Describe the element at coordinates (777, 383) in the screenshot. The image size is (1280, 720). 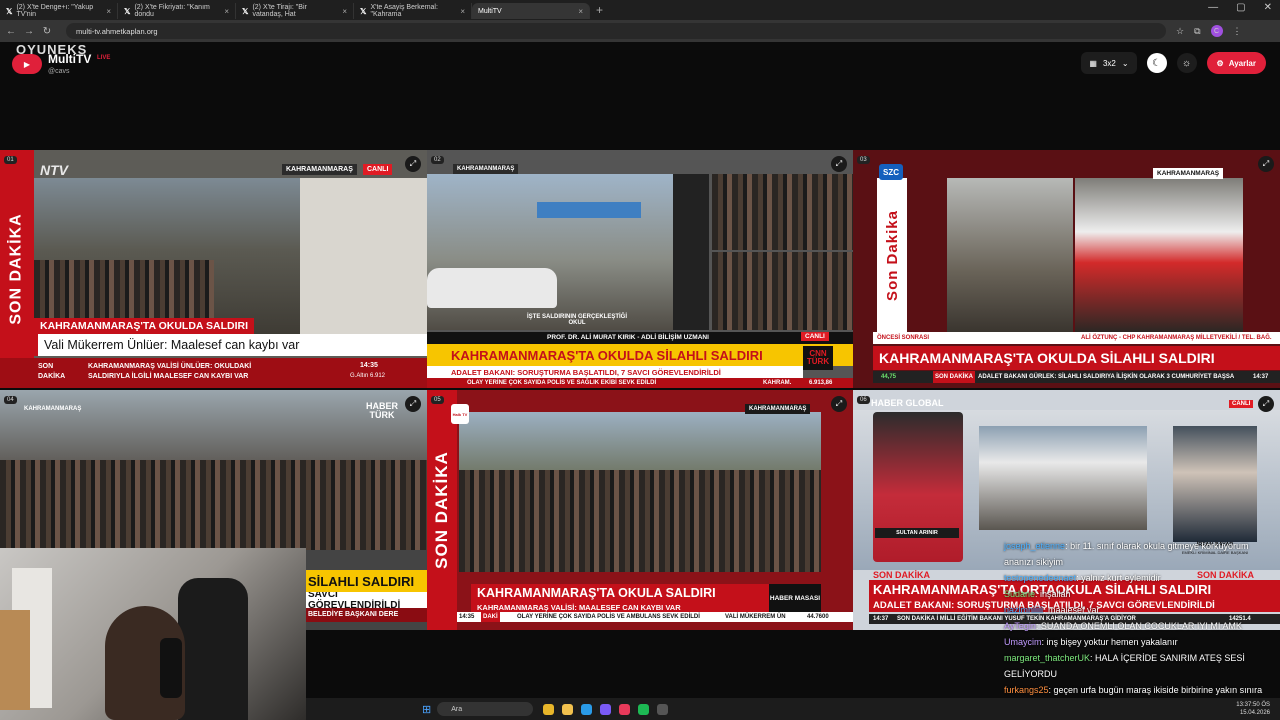
I see `ticker-tag: KAHRAM.` at that location.